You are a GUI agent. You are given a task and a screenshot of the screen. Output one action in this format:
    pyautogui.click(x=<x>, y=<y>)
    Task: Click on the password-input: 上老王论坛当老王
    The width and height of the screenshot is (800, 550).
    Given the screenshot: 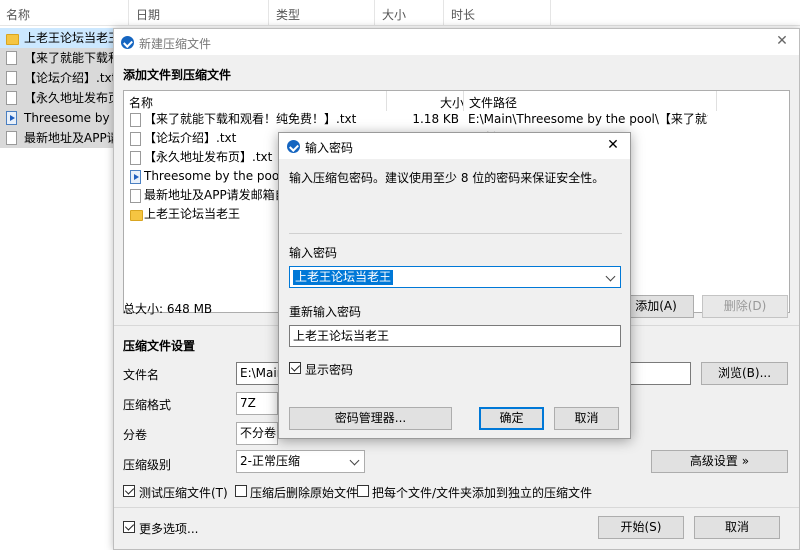 What is the action you would take?
    pyautogui.click(x=455, y=277)
    